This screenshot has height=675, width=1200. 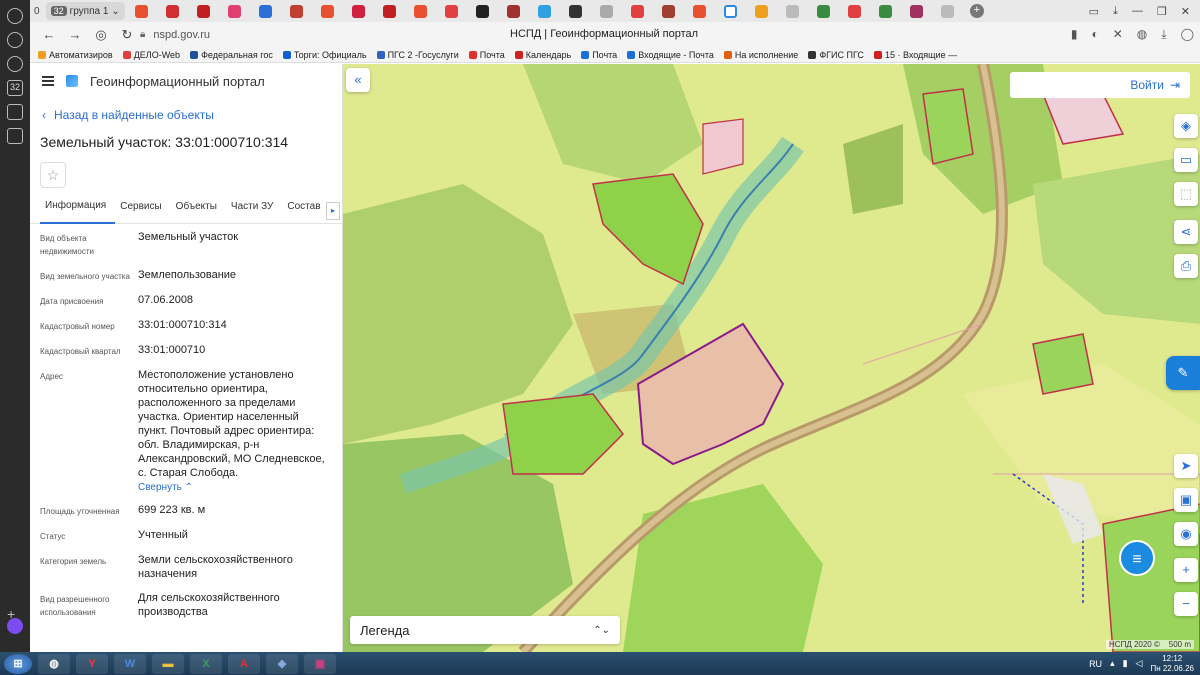 What do you see at coordinates (1095, 664) in the screenshot?
I see `language-indicator: RU` at bounding box center [1095, 664].